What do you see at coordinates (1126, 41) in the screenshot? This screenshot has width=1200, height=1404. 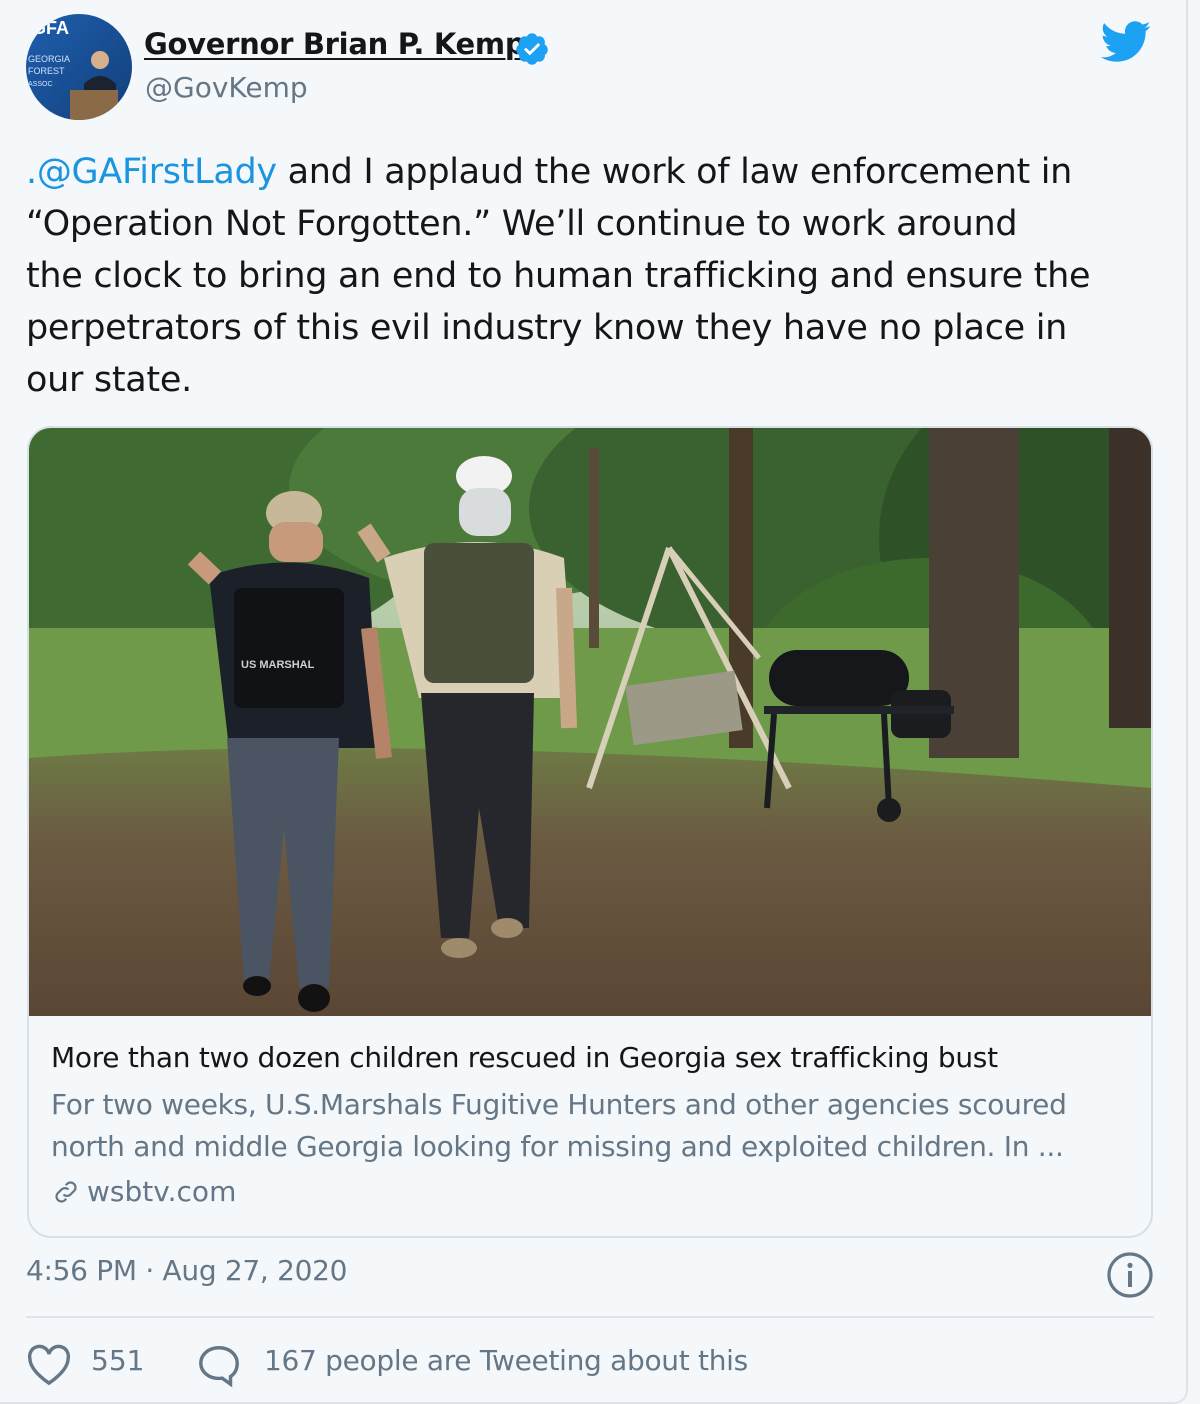 I see `twitter-bird-icon` at bounding box center [1126, 41].